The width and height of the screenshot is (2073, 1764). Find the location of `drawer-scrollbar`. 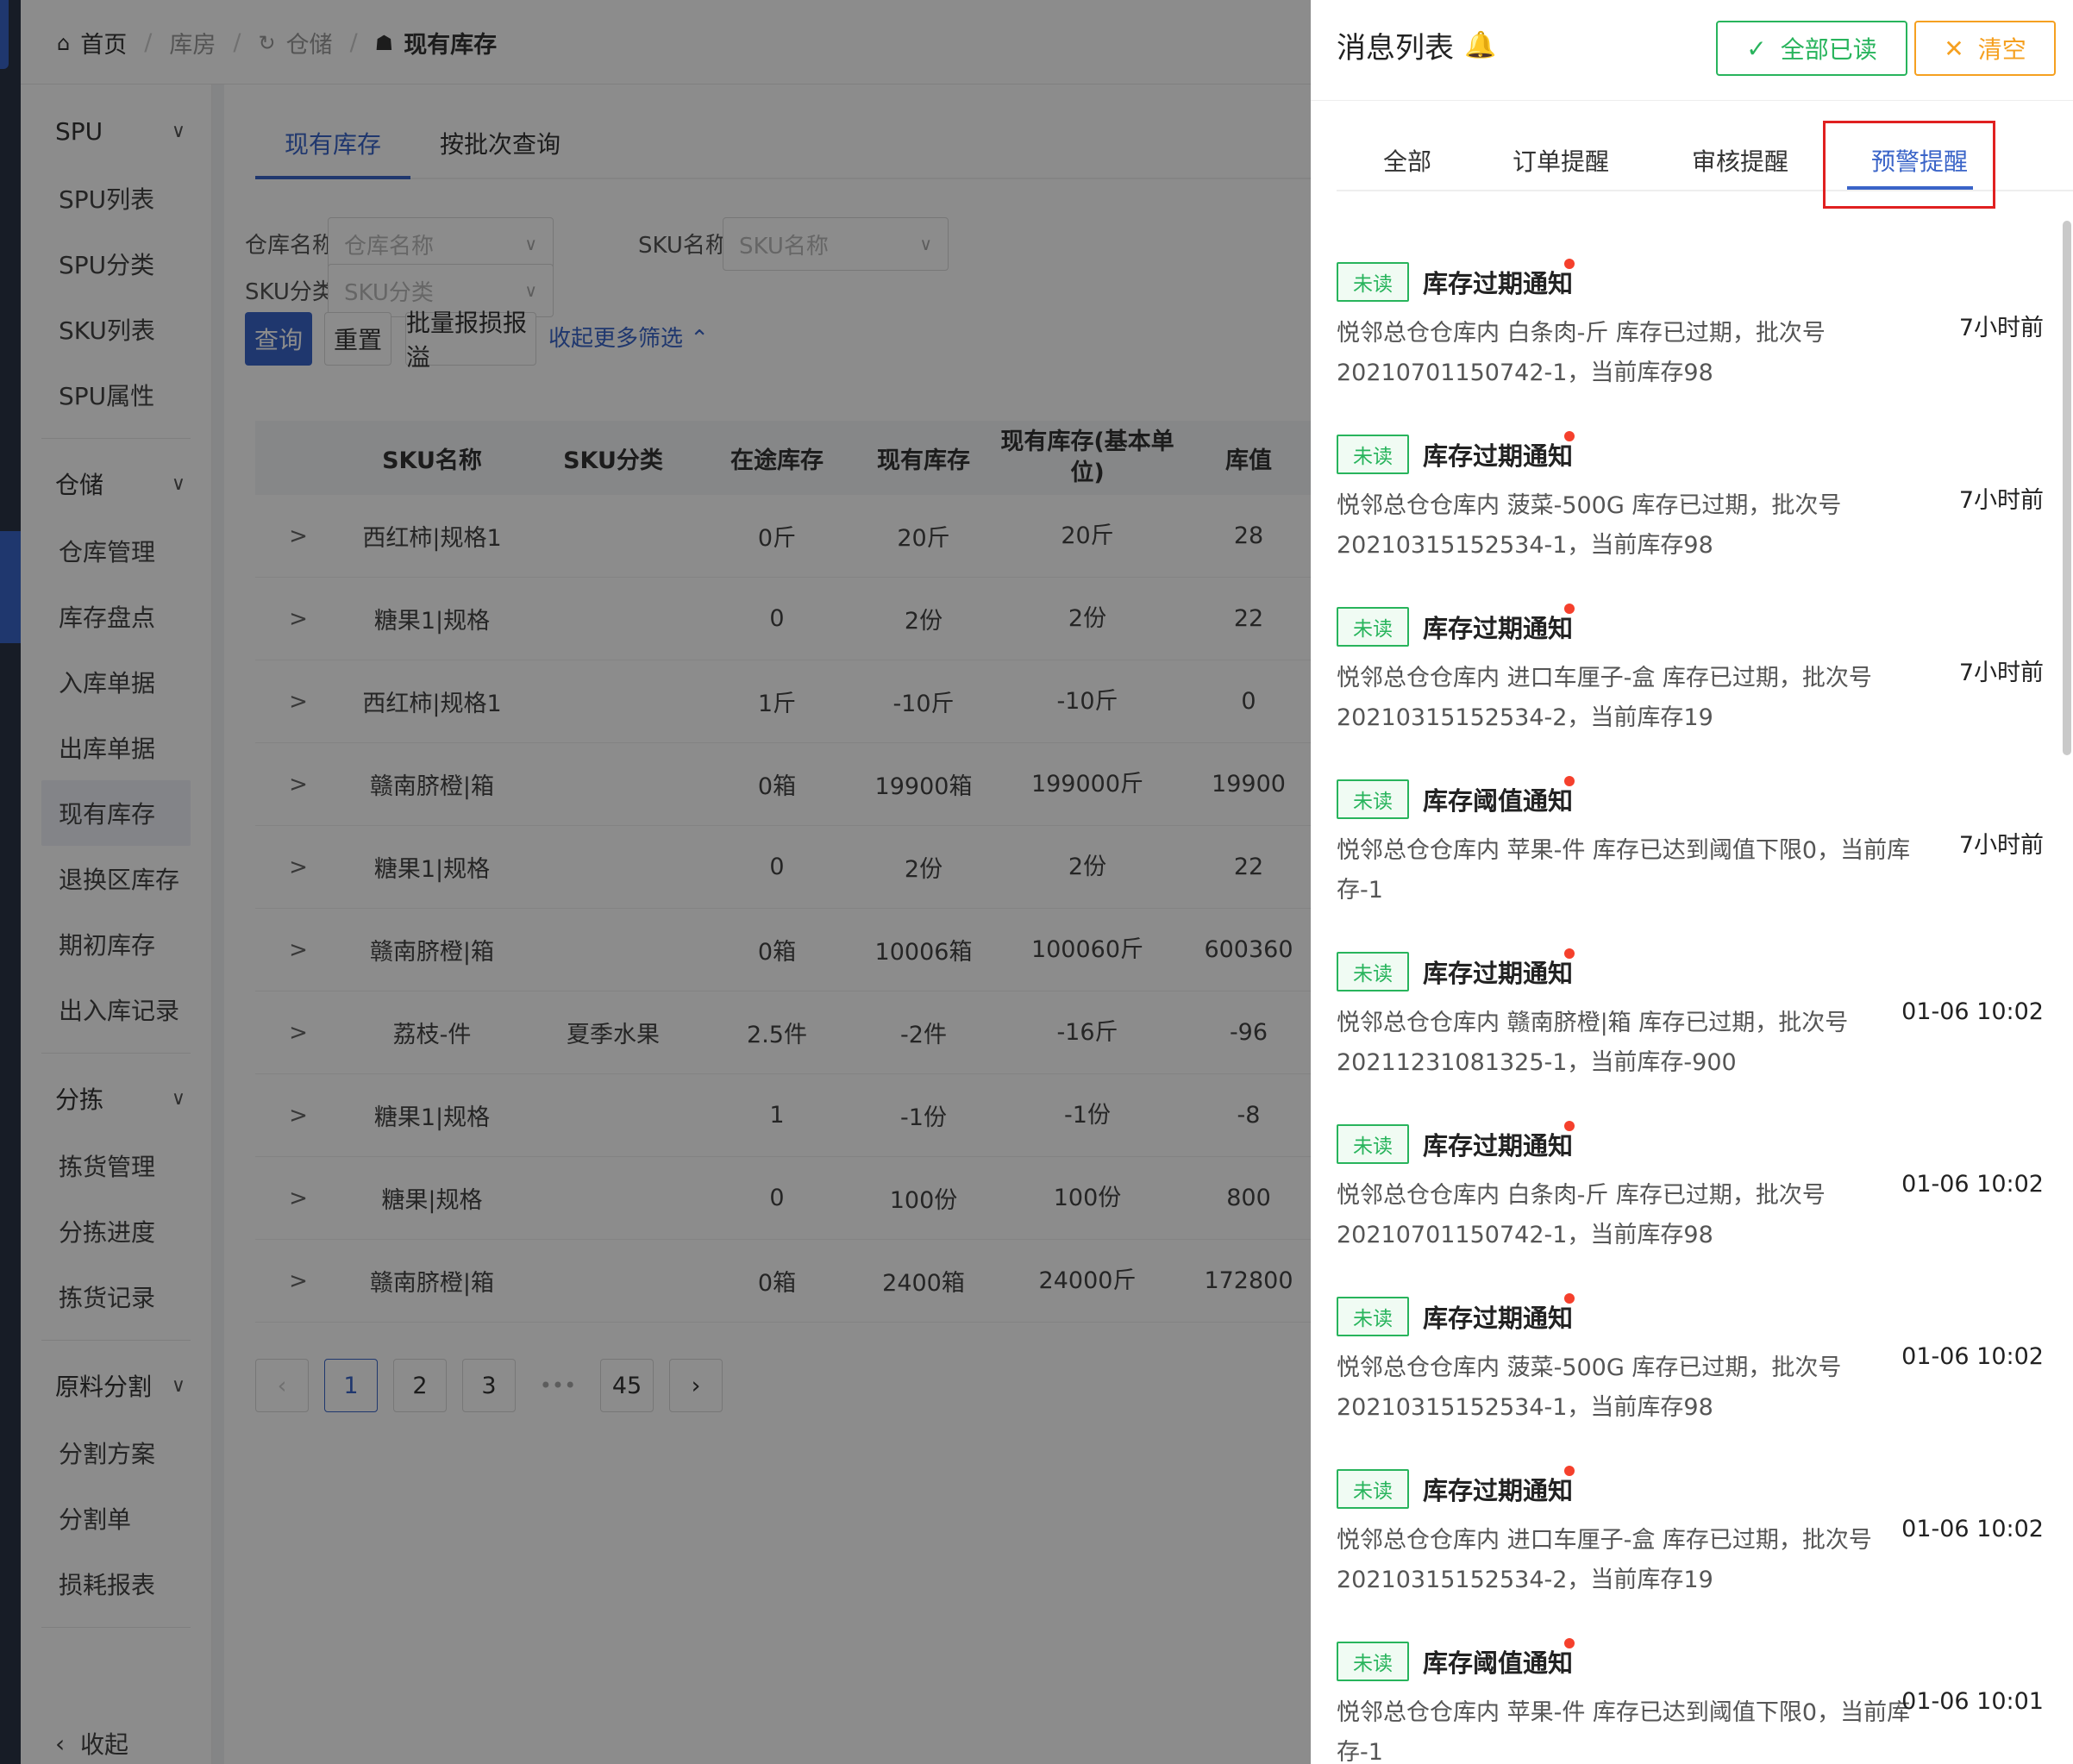

drawer-scrollbar is located at coordinates (2067, 488).